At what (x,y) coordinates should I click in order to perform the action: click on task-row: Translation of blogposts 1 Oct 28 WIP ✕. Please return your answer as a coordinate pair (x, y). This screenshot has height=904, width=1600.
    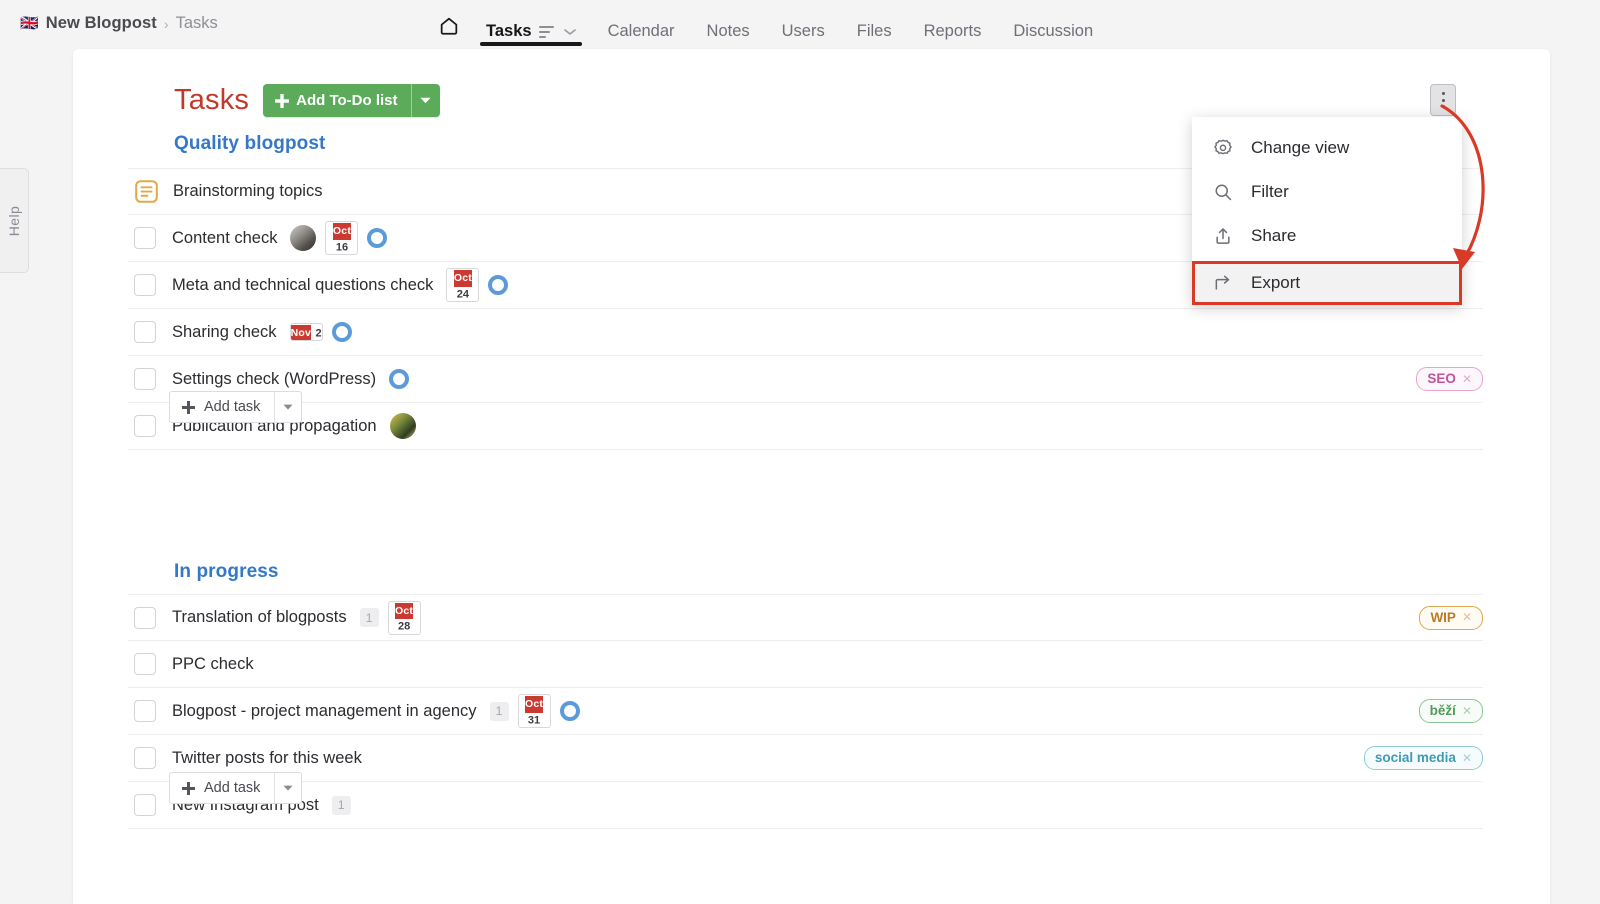
    Looking at the image, I should click on (805, 617).